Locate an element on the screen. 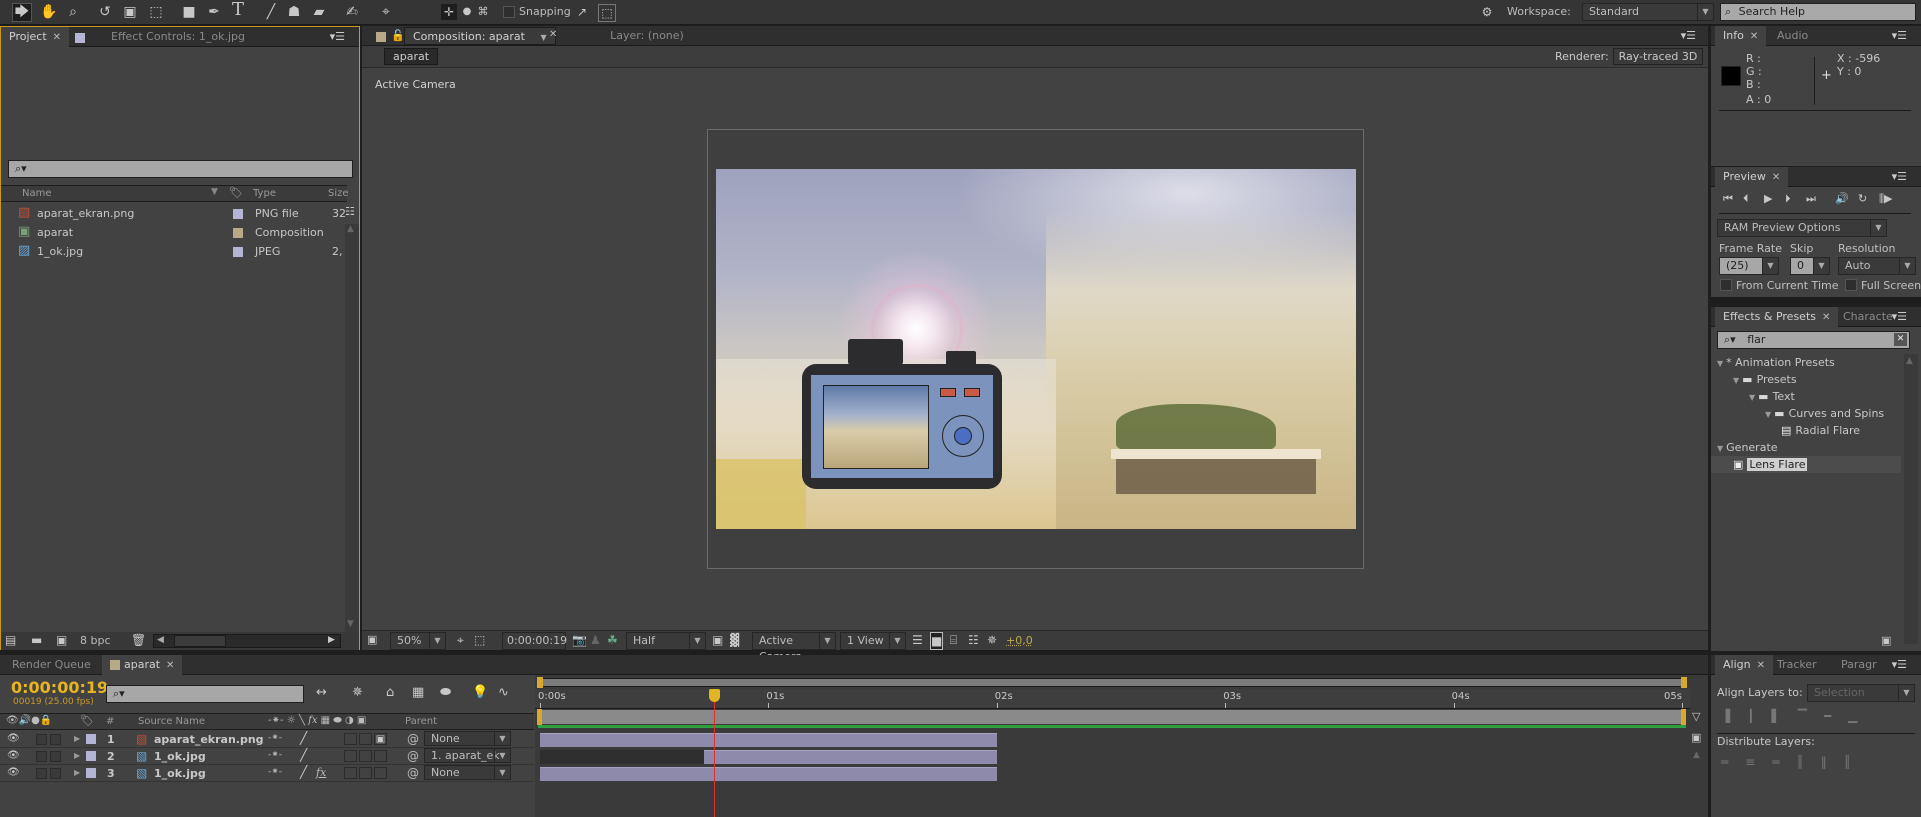 The height and width of the screenshot is (817, 1921). workspace-dropdown: Standard ▼ is located at coordinates (1648, 12).